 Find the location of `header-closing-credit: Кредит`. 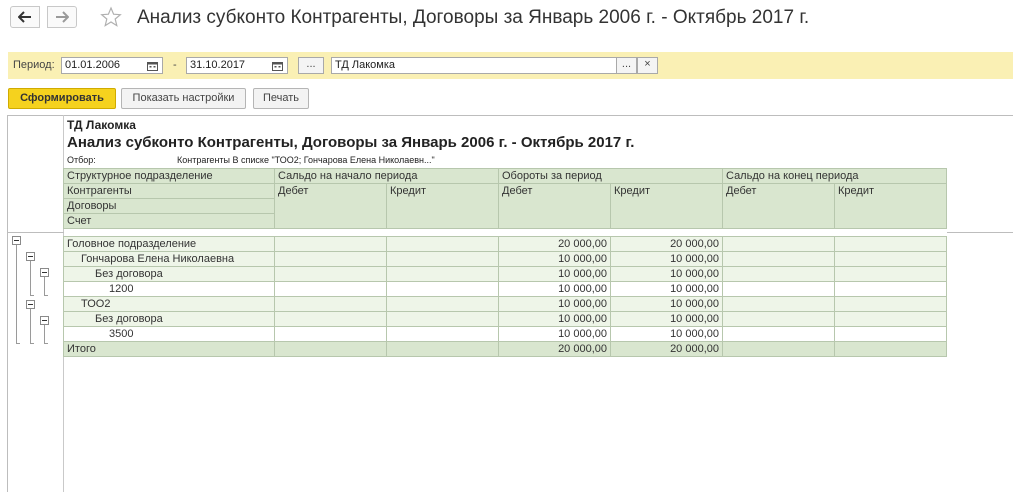

header-closing-credit: Кредит is located at coordinates (890, 206).